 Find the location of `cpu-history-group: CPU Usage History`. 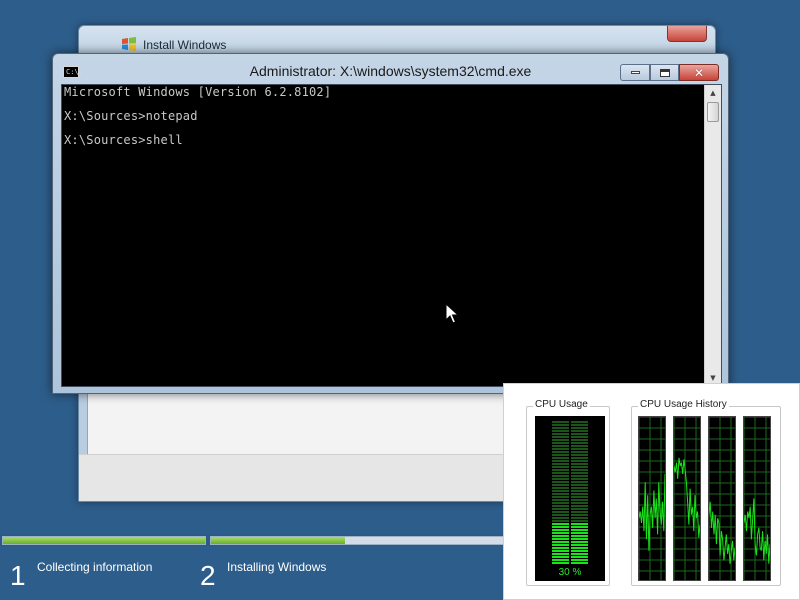

cpu-history-group: CPU Usage History is located at coordinates (706, 492).